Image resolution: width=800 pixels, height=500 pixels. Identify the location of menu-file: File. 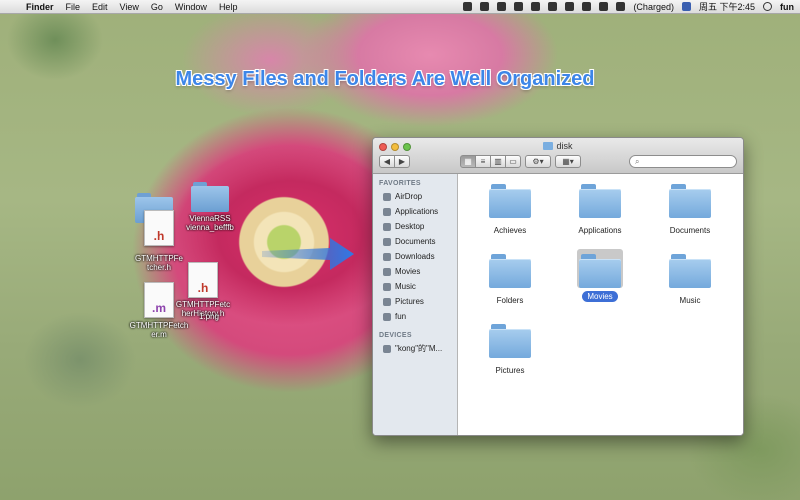
(73, 7).